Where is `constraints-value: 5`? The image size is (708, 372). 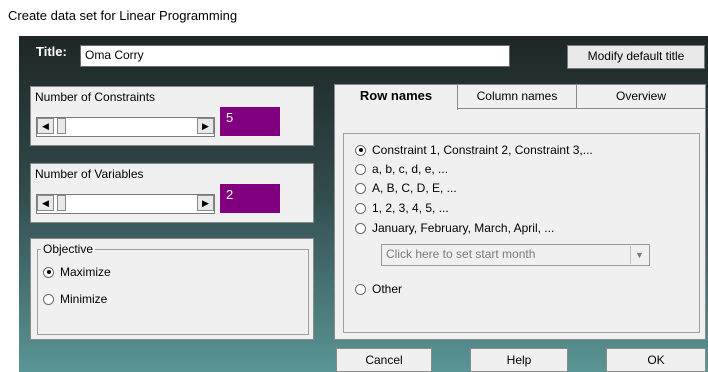 constraints-value: 5 is located at coordinates (250, 121).